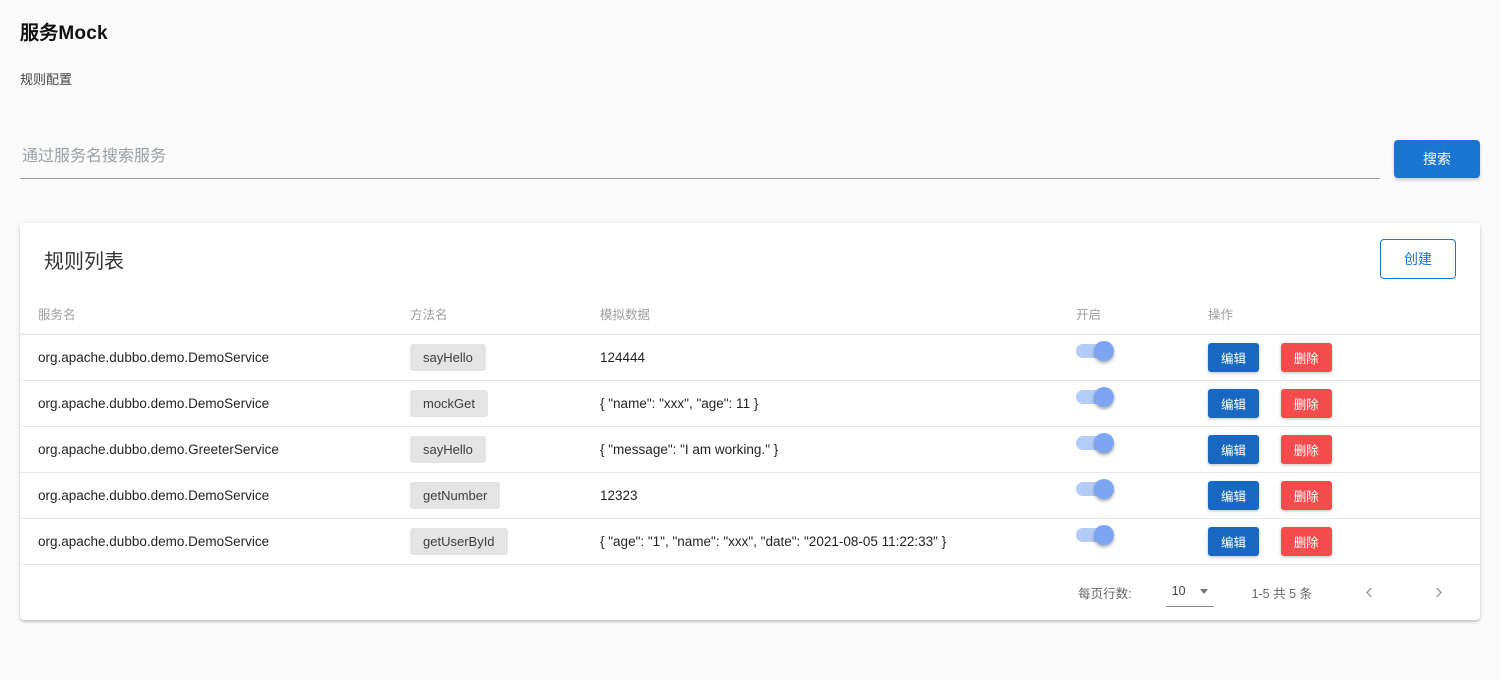  Describe the element at coordinates (449, 403) in the screenshot. I see `method-chip: mockGet` at that location.